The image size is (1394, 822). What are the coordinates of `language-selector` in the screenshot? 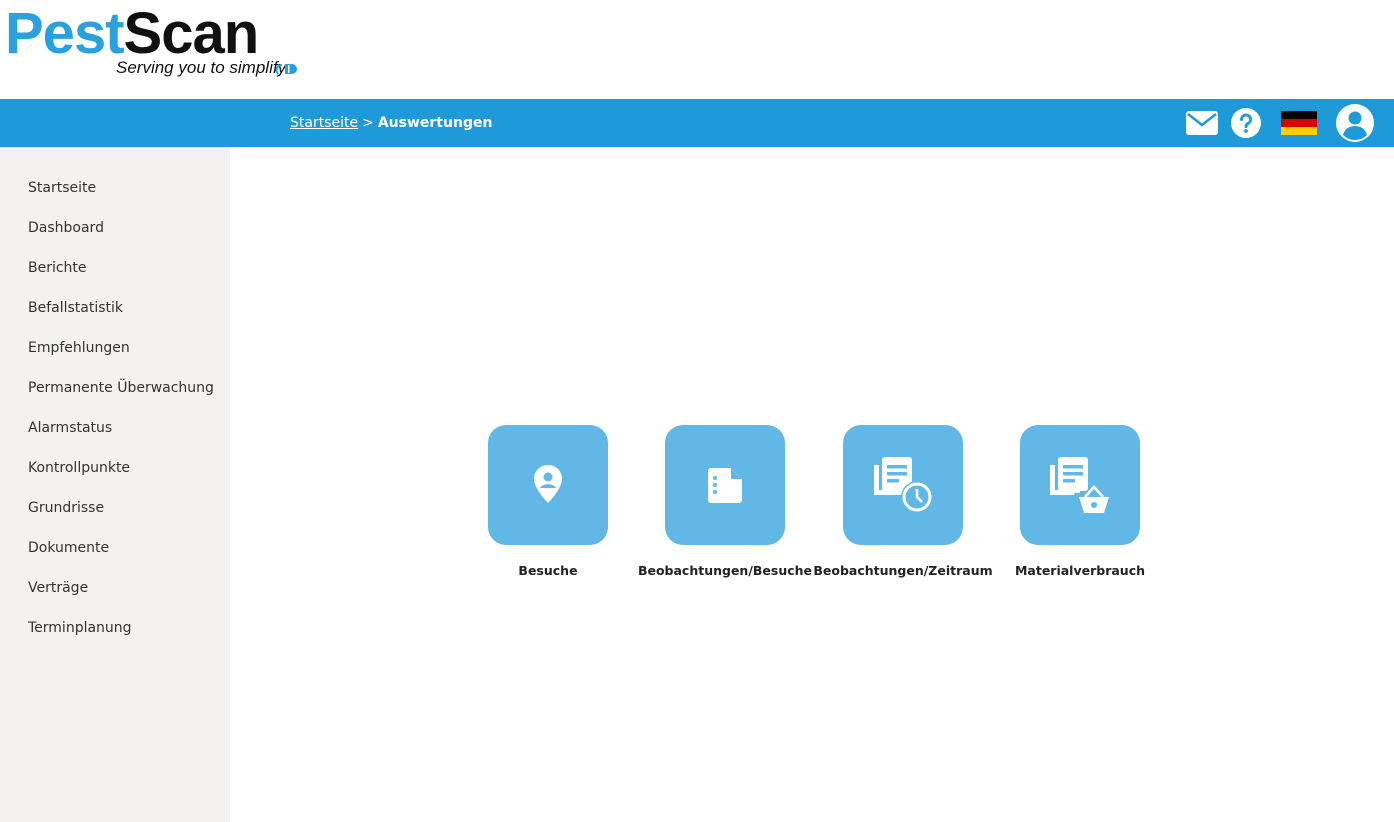 It's located at (1299, 123).